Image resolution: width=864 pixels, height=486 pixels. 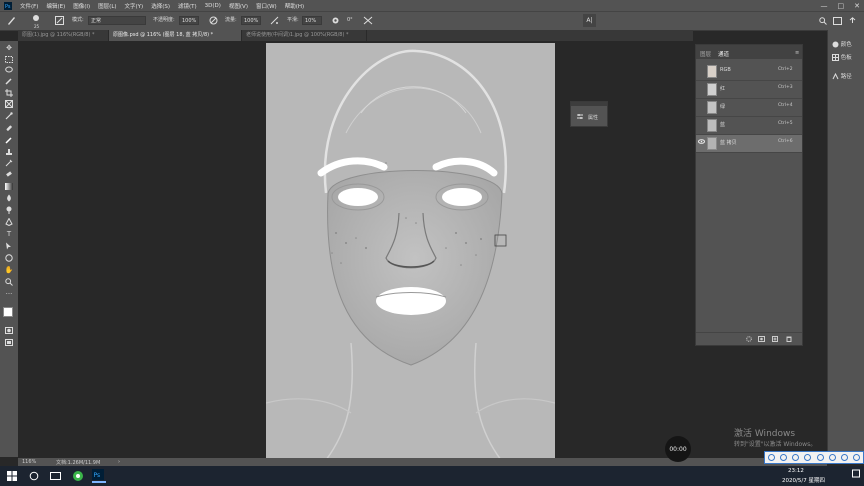 I want to click on tray-punctuation-icon, so click(x=808, y=457).